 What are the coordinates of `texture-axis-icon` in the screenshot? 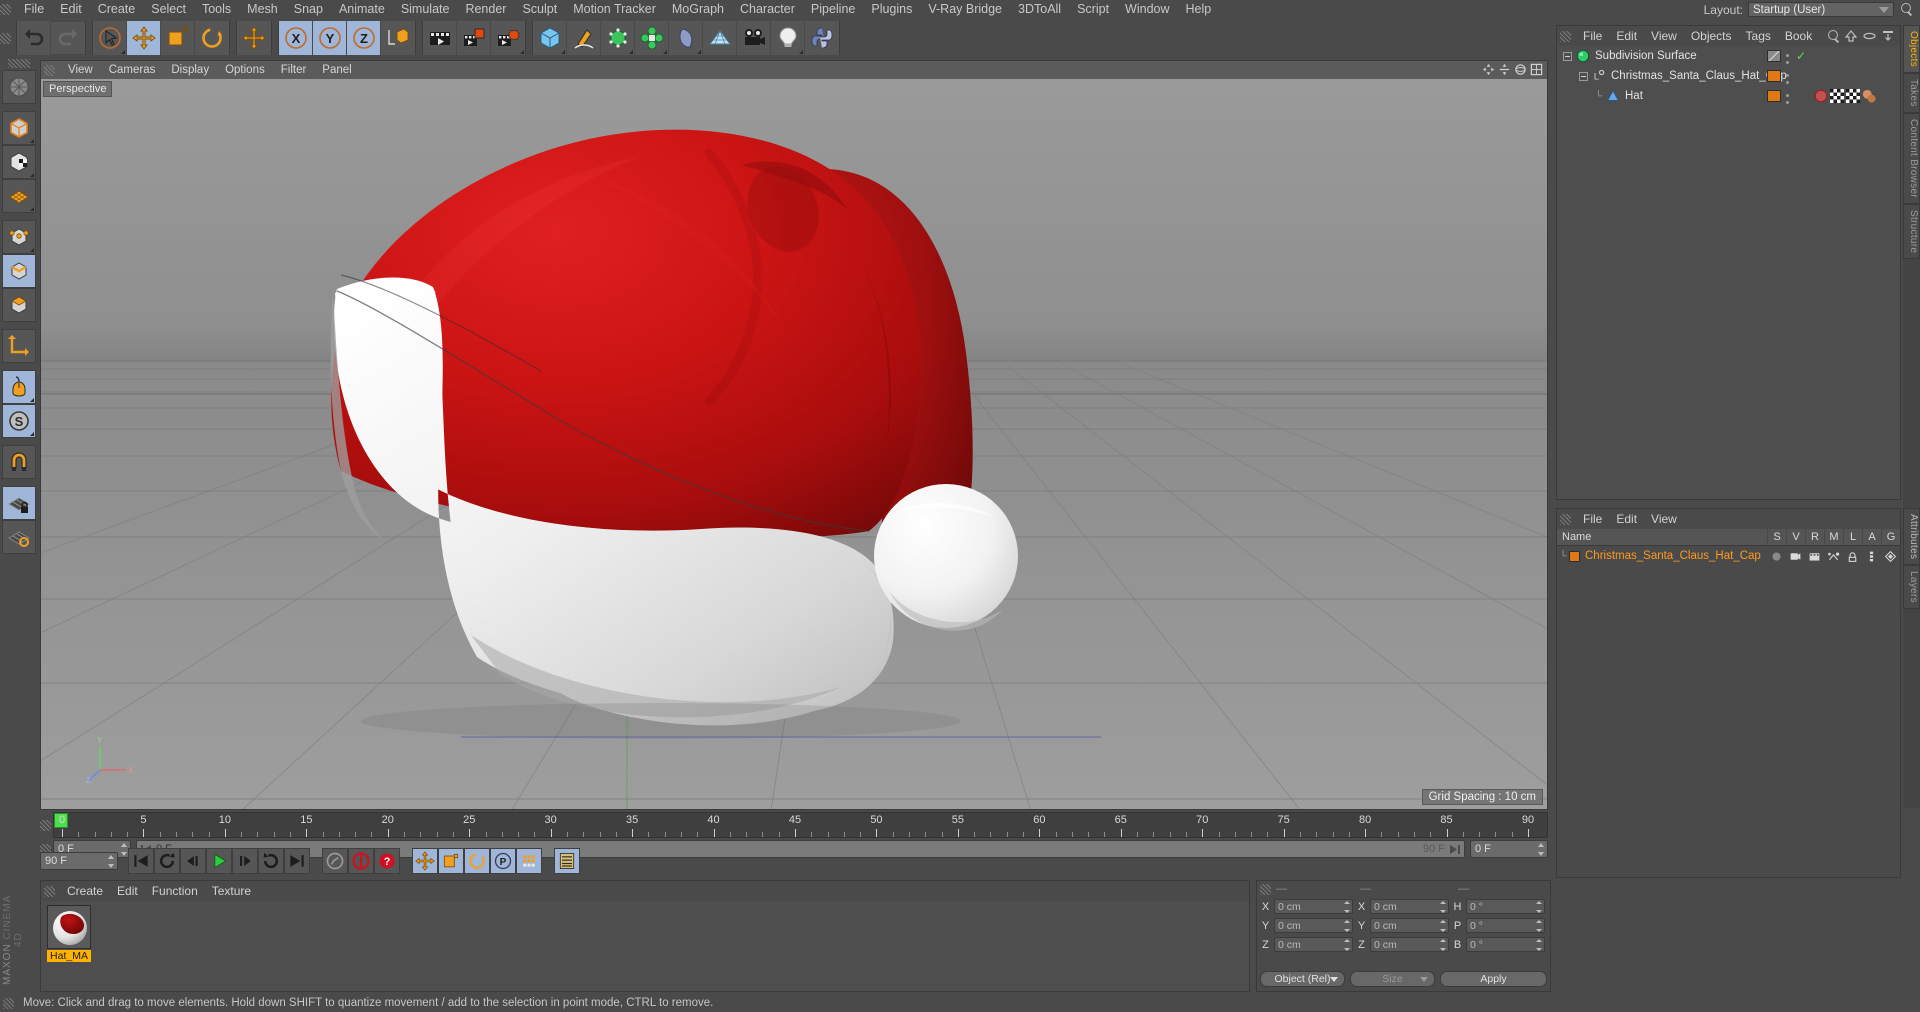 It's located at (19, 87).